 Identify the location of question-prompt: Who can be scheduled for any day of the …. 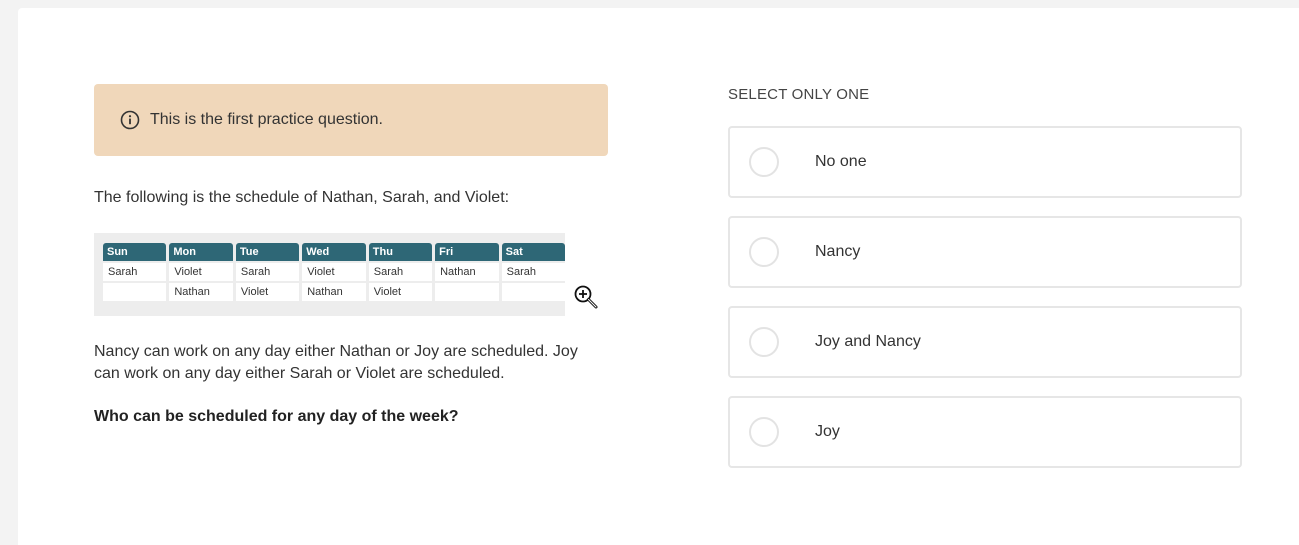
(276, 416).